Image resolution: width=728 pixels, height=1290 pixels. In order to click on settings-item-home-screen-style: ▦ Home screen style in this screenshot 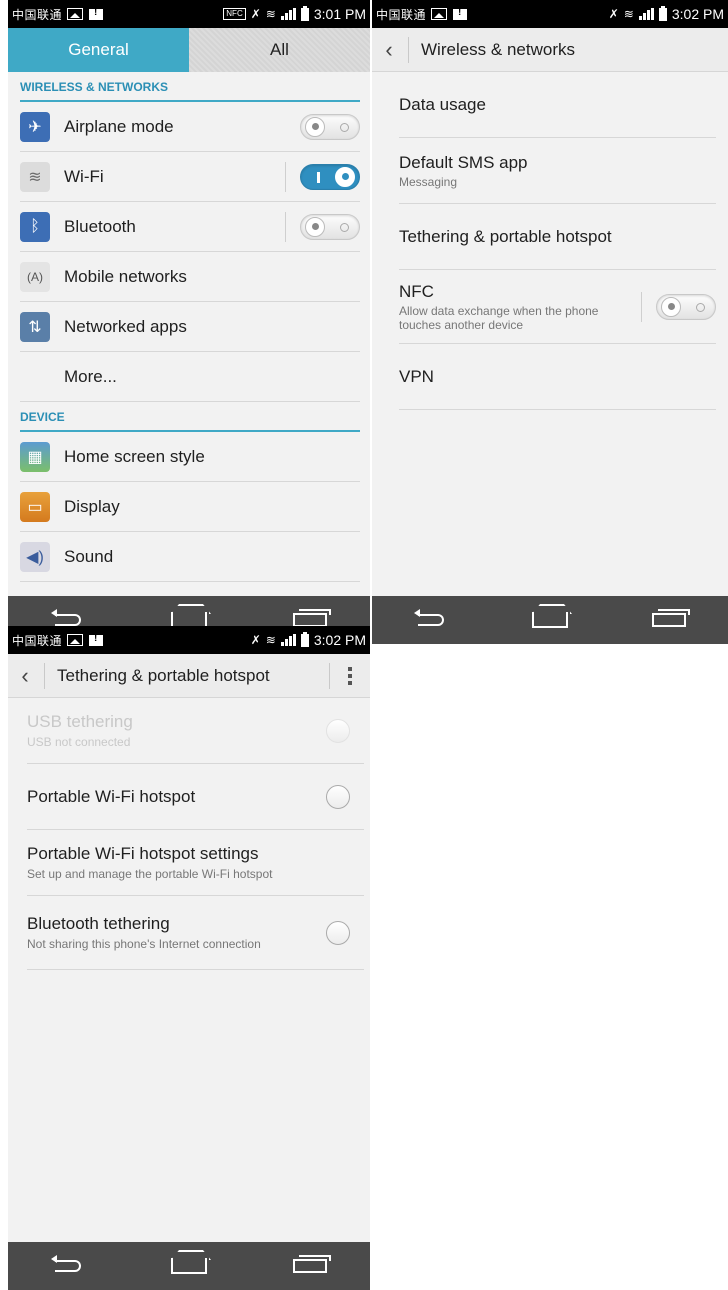, I will do `click(190, 457)`.